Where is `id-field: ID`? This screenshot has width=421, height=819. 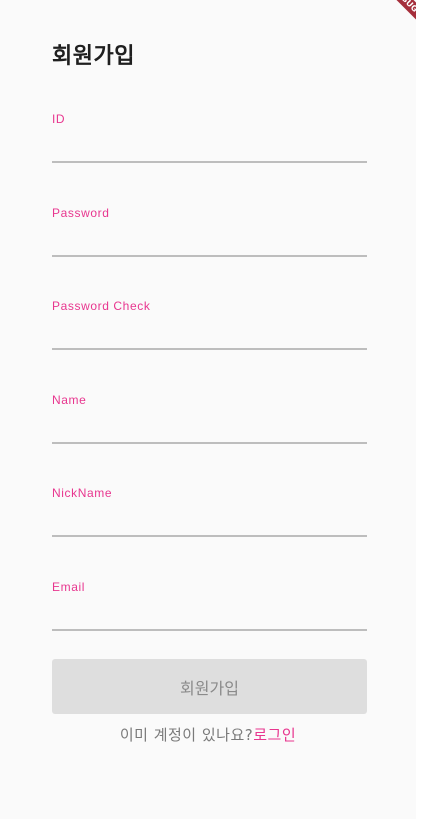 id-field: ID is located at coordinates (209, 142).